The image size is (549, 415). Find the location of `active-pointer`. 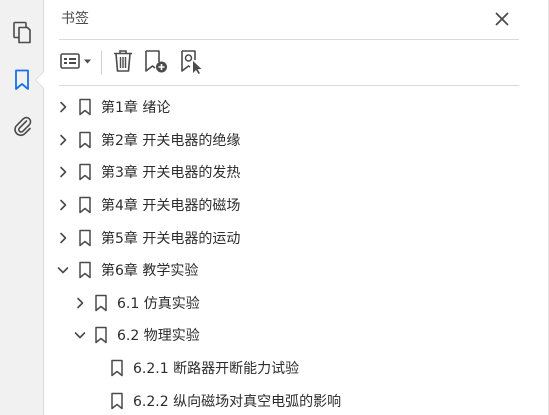

active-pointer is located at coordinates (40, 80).